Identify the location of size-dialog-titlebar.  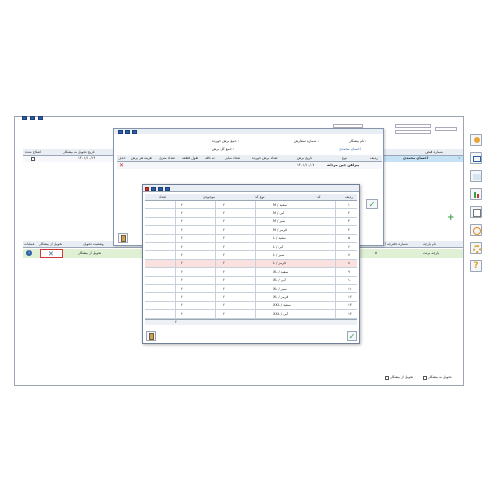
(251, 188).